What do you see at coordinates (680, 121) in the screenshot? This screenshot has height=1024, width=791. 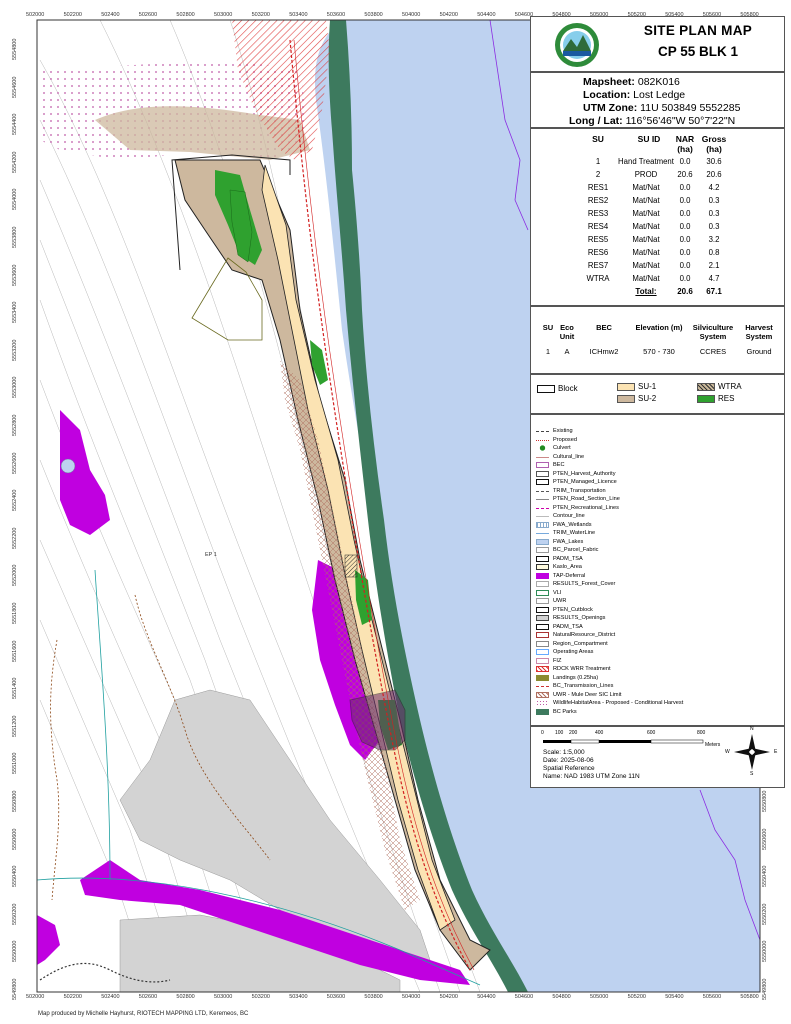 I see `lonlat-value: 116°56'46"W 50°7'22"N` at bounding box center [680, 121].